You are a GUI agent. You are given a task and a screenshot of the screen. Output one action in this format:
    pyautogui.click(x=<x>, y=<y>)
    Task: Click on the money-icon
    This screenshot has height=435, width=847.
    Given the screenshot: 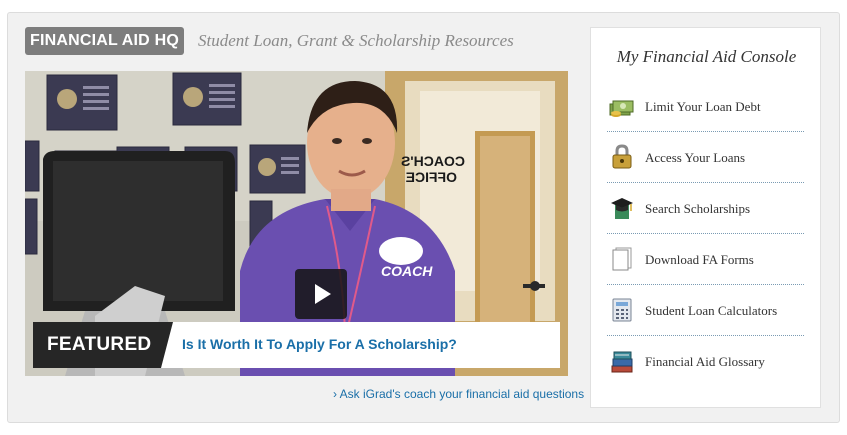 What is the action you would take?
    pyautogui.click(x=621, y=108)
    